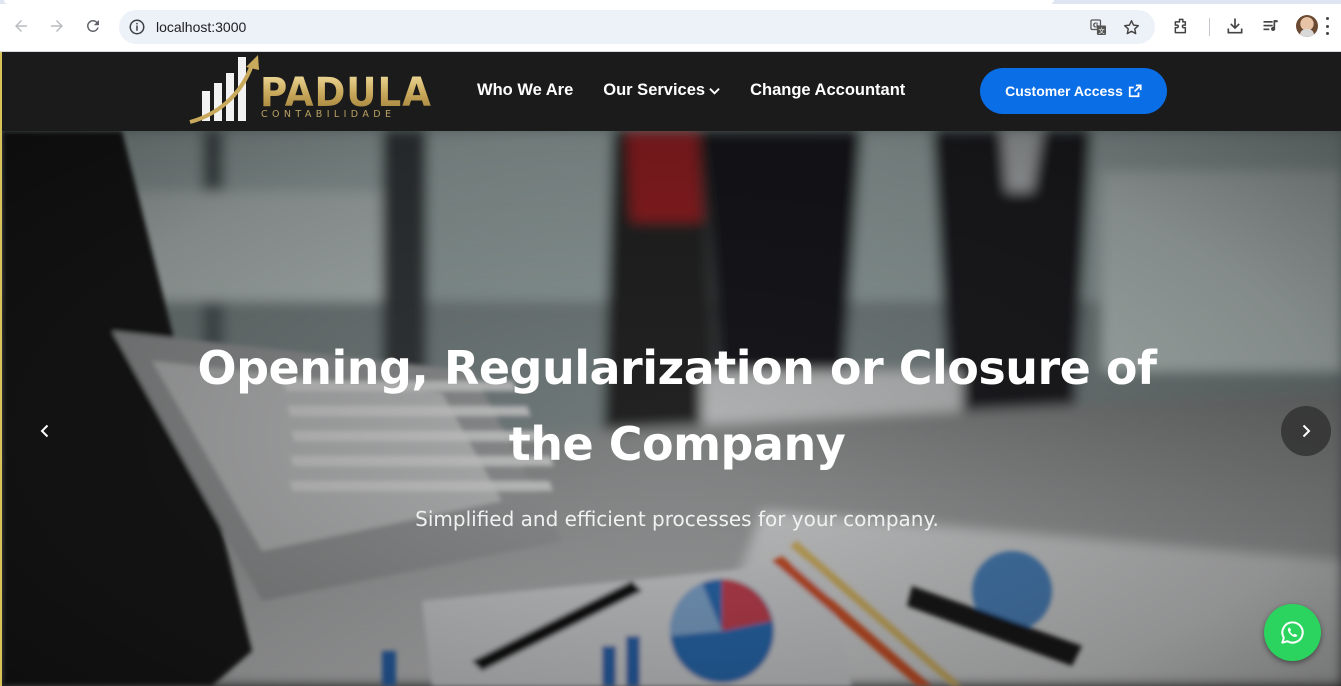  I want to click on forward-button, so click(57, 26).